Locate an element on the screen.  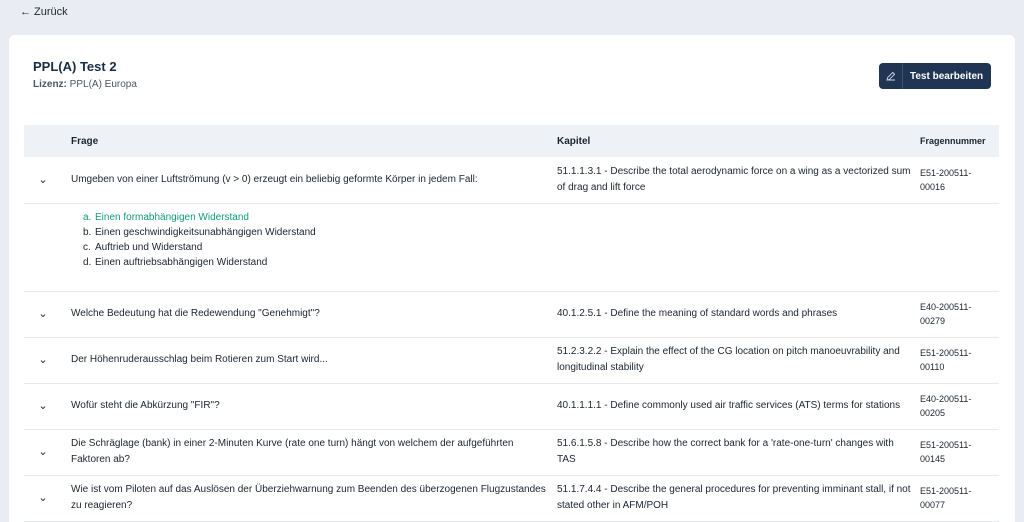
answer-item: c. Auftrieb und Widerstand is located at coordinates (143, 247).